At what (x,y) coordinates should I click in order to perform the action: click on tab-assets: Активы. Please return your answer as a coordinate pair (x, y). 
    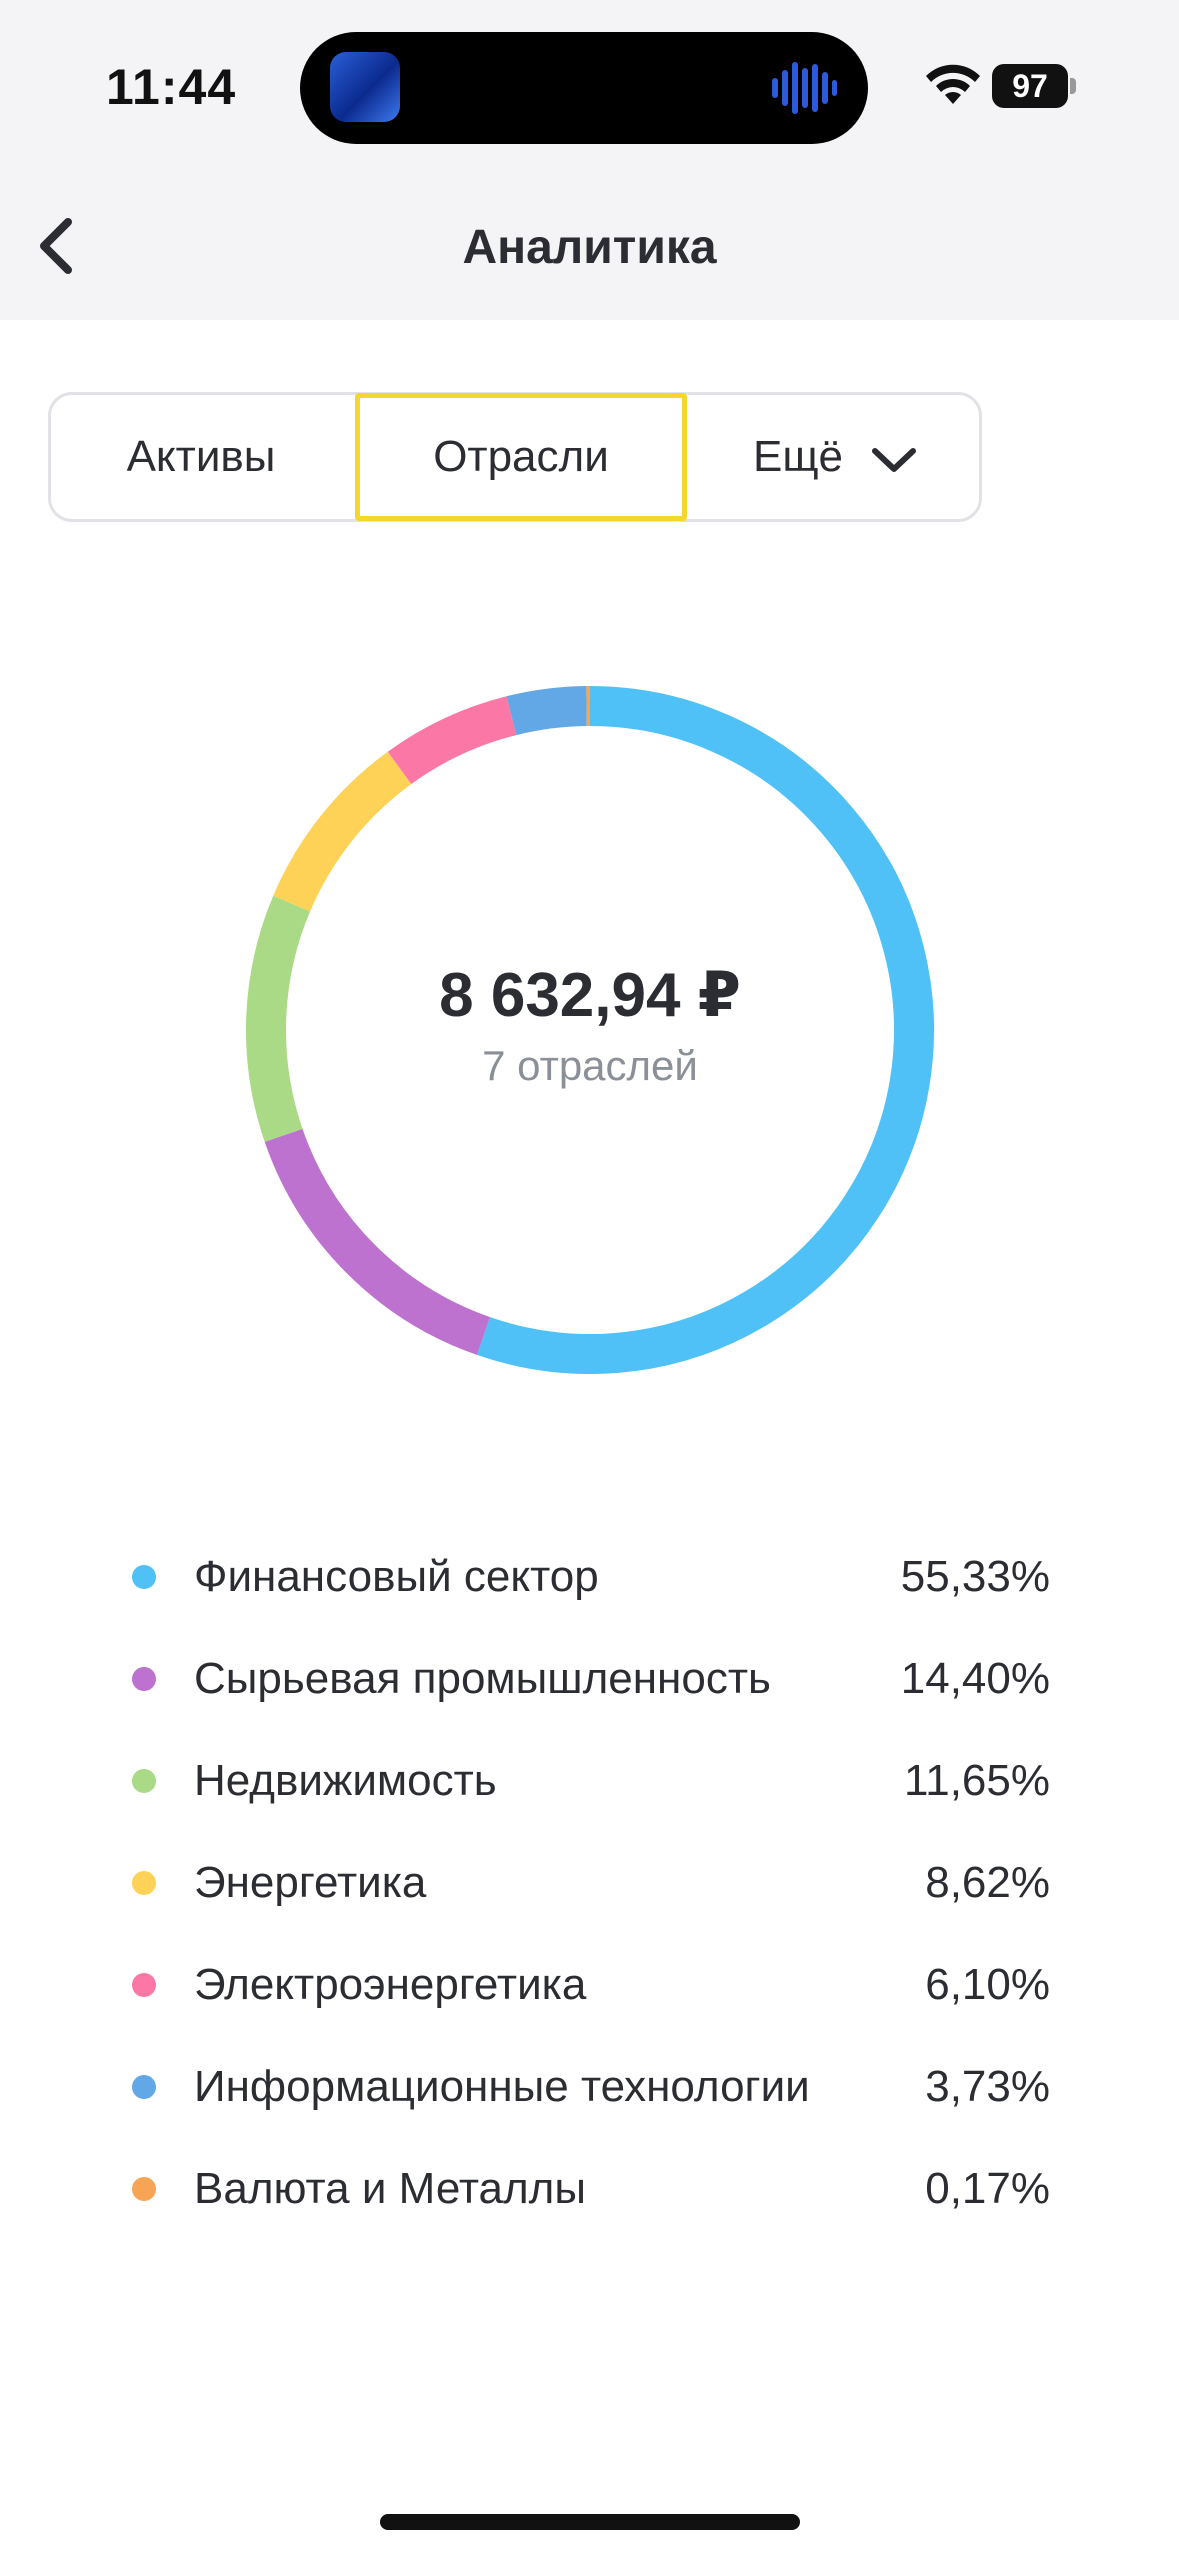
    Looking at the image, I should click on (201, 457).